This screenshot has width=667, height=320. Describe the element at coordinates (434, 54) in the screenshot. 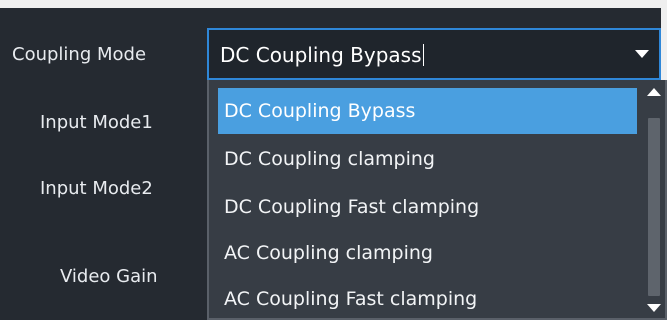

I see `coupling-mode-select: DC Coupling Bypass` at that location.